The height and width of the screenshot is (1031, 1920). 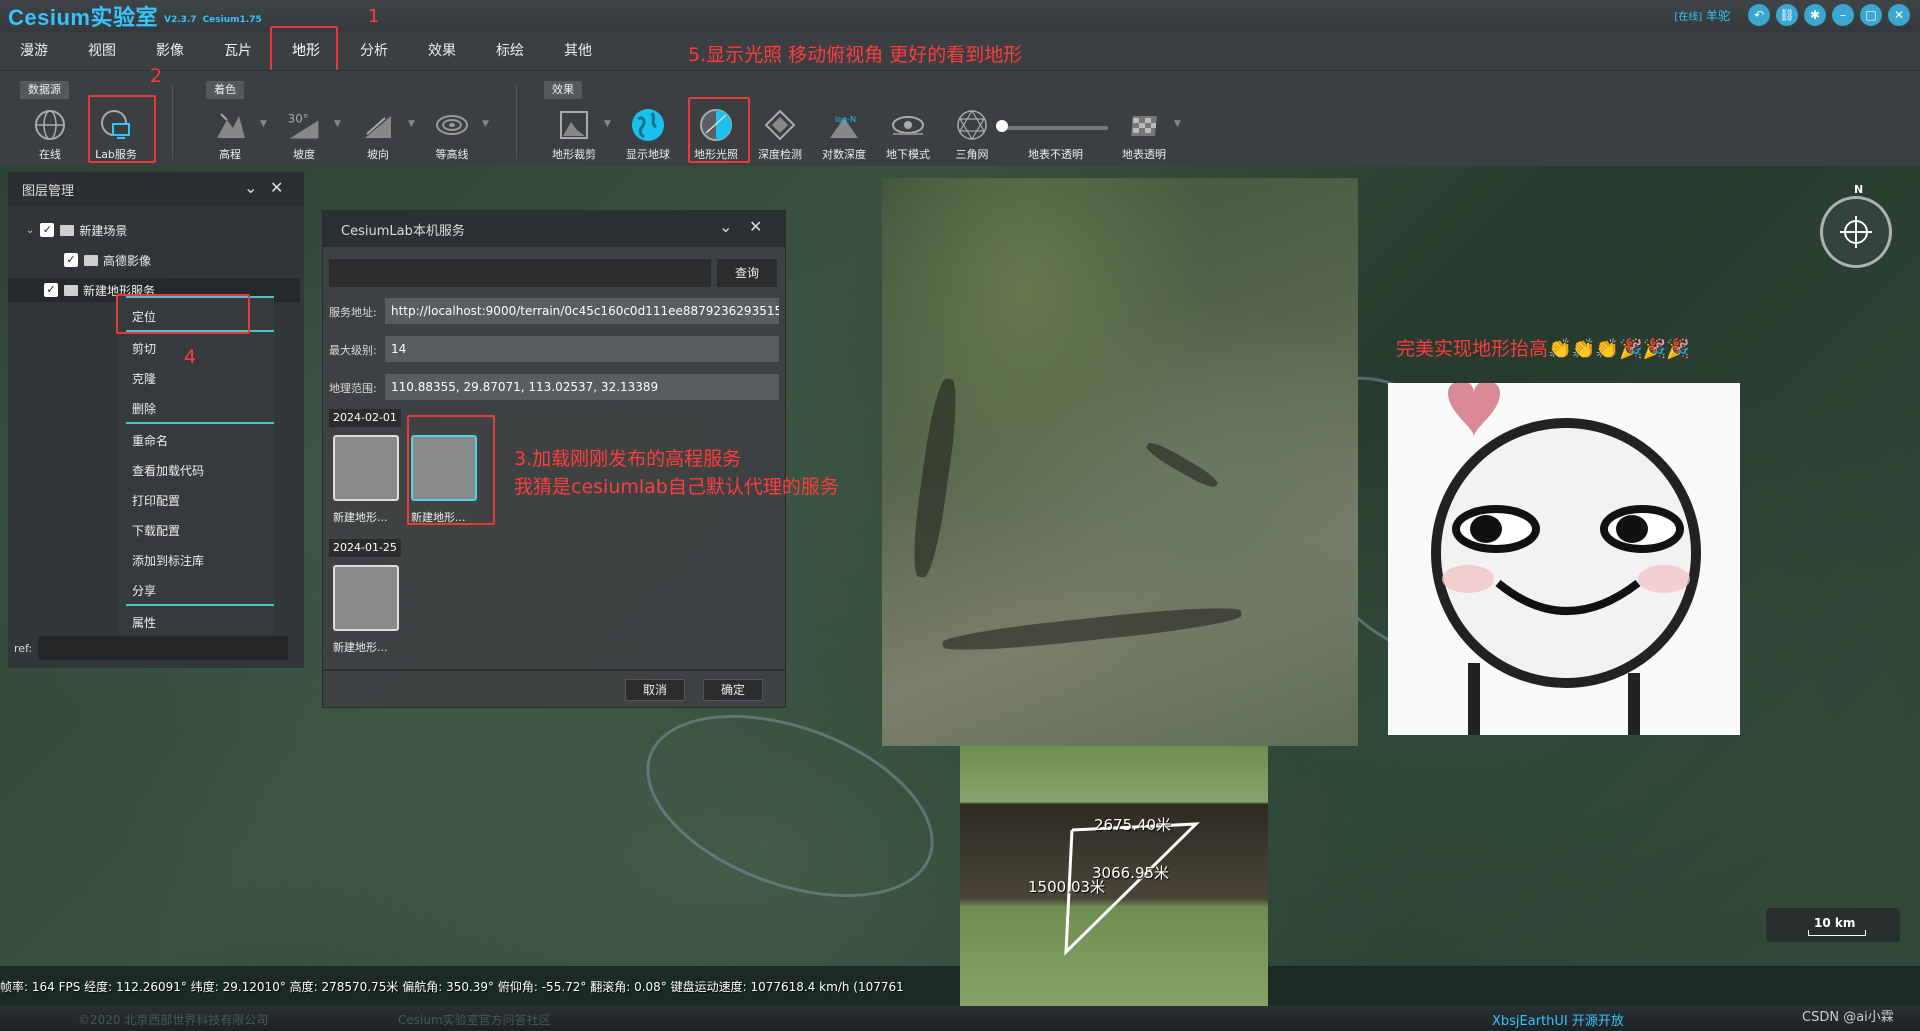 I want to click on ok-button: 确定, so click(x=733, y=690).